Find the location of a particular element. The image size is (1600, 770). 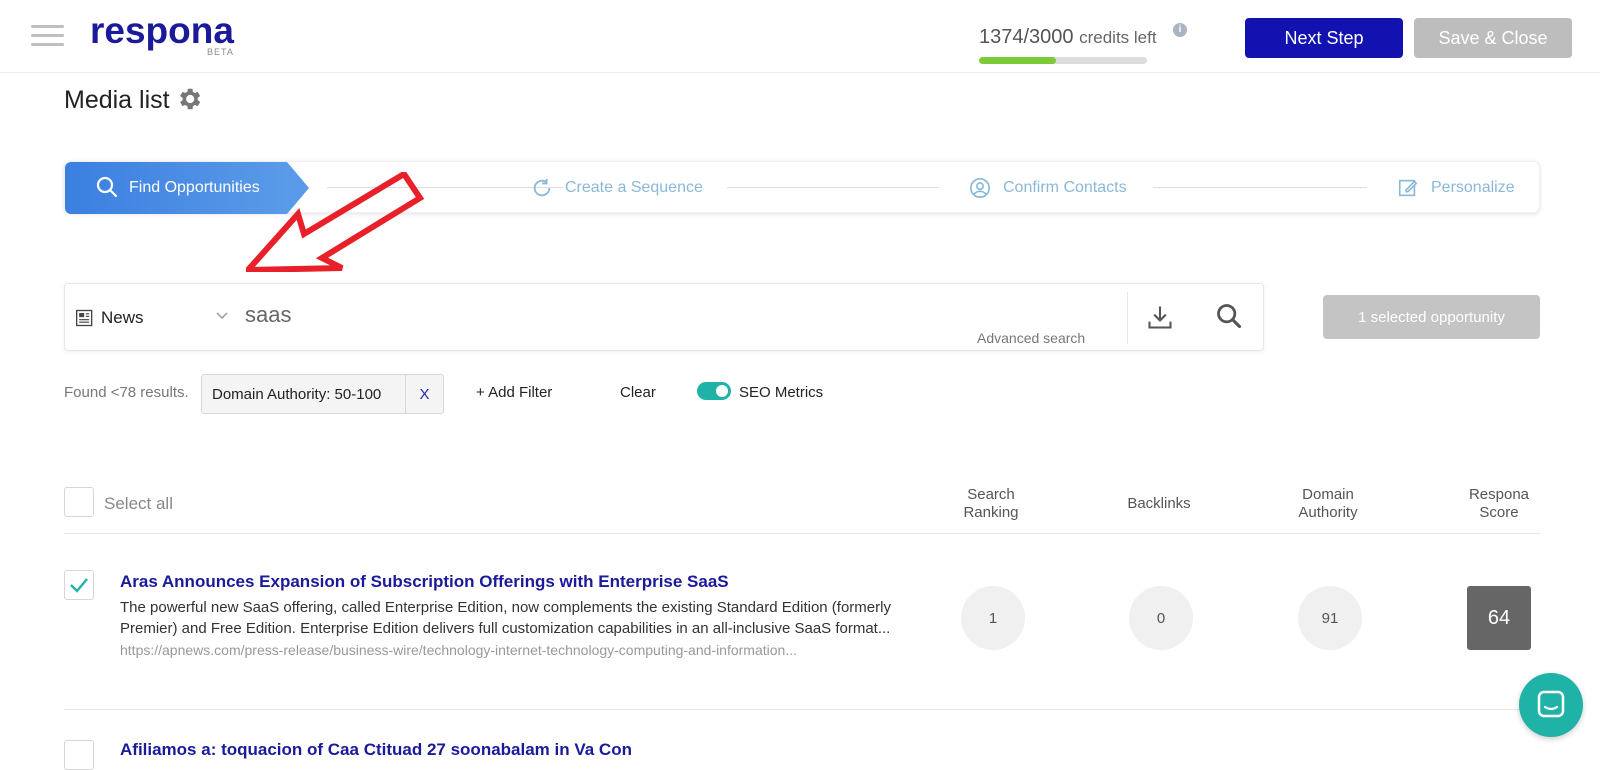

filter-chip-remove-button: X is located at coordinates (424, 394).